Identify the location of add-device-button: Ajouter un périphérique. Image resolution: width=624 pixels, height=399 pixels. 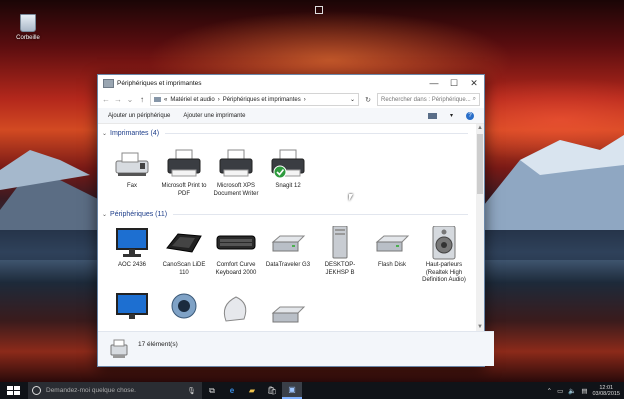
(139, 116).